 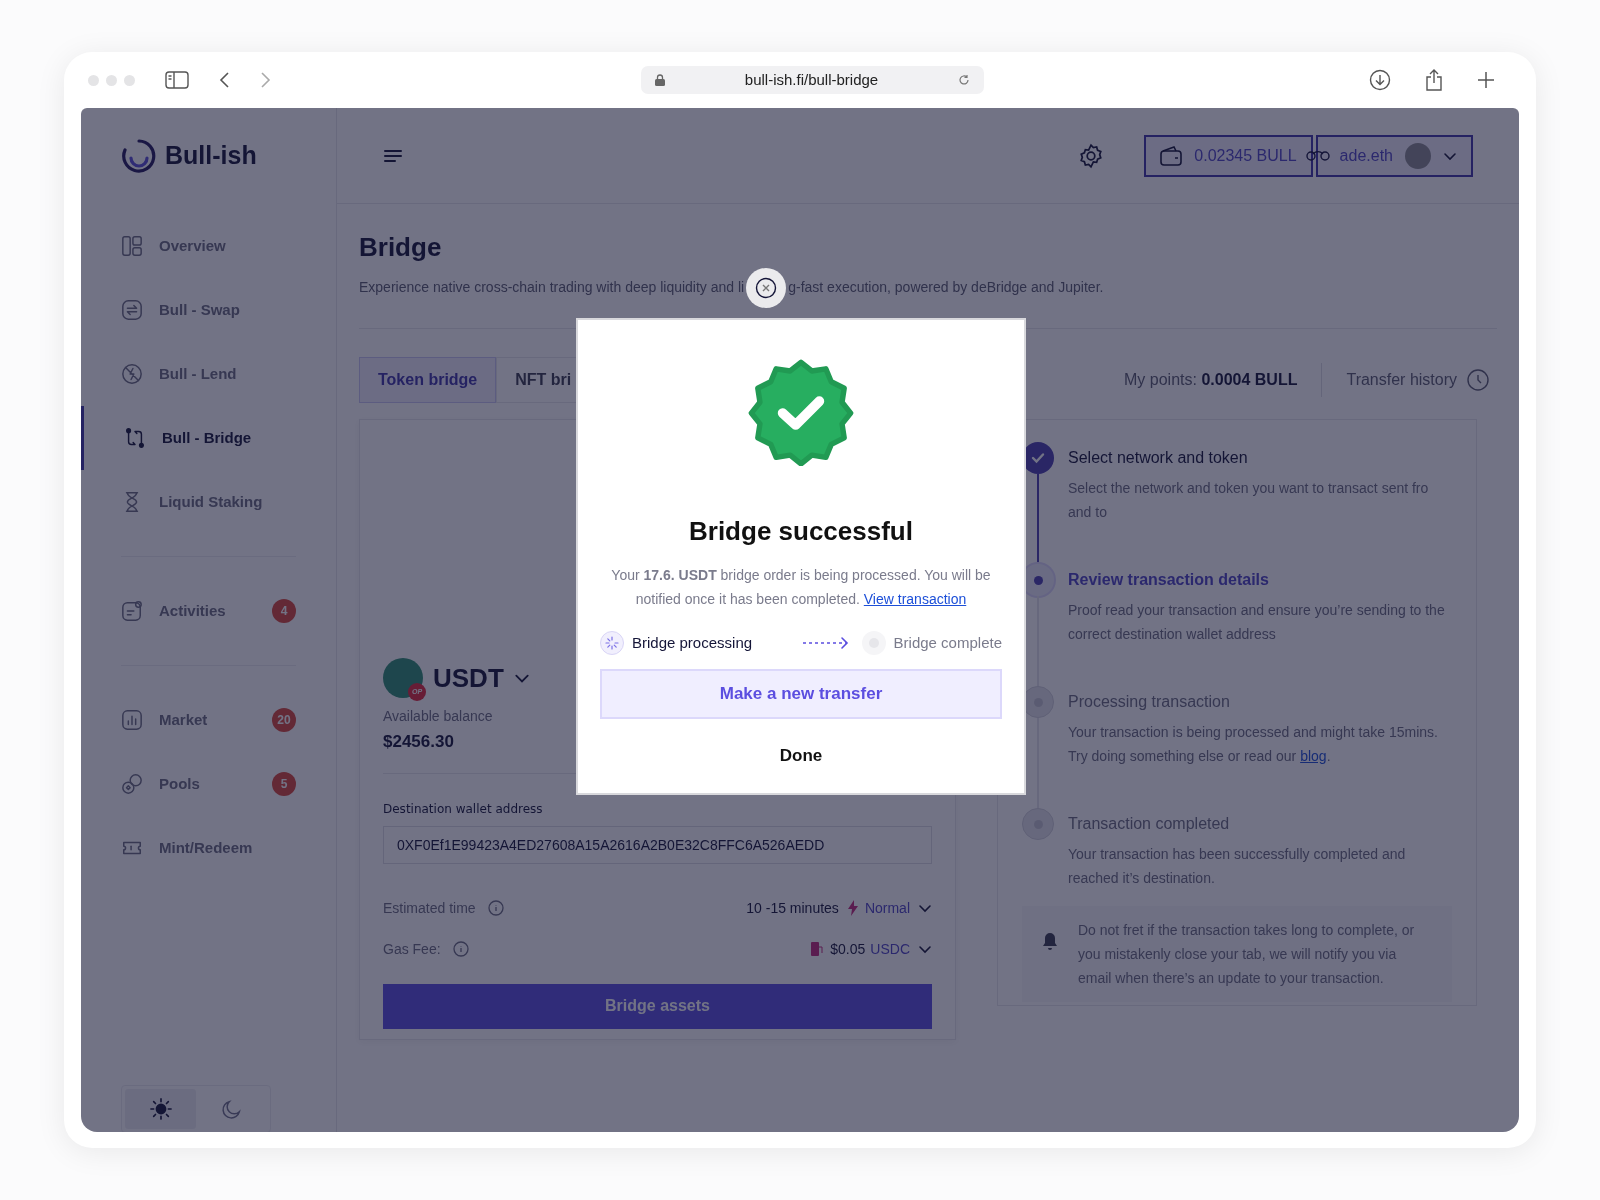 What do you see at coordinates (208, 246) in the screenshot?
I see `nav-item: Overview` at bounding box center [208, 246].